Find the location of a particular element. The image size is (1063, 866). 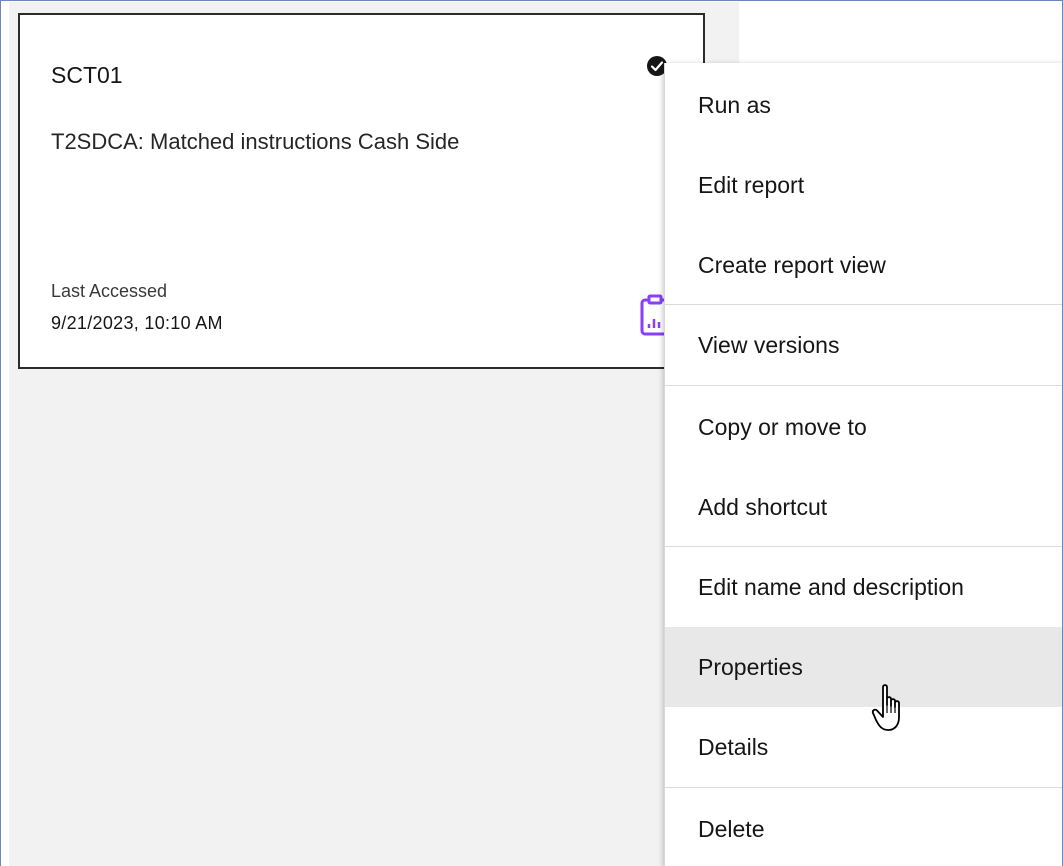

menu-item-create-report-view: Create report view is located at coordinates (863, 265).